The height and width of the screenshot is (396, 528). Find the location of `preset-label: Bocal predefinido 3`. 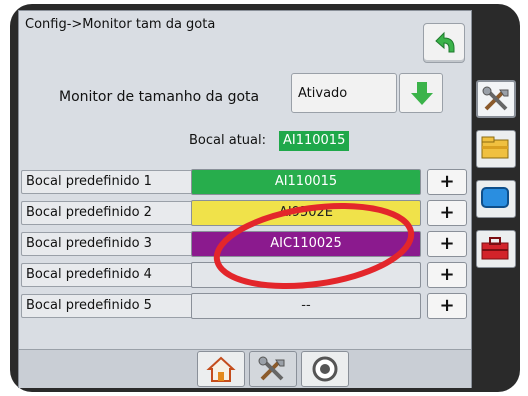

preset-label: Bocal predefinido 3 is located at coordinates (107, 244).